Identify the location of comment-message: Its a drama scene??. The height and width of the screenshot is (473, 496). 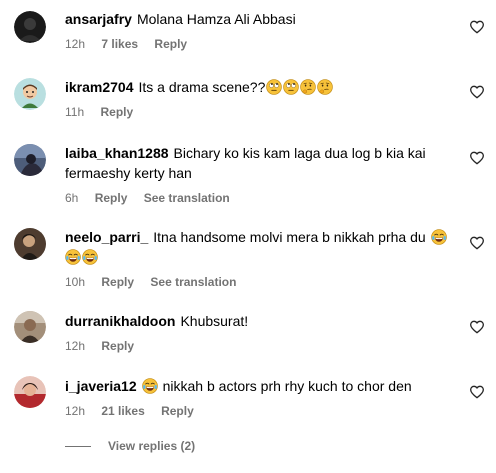
(202, 87).